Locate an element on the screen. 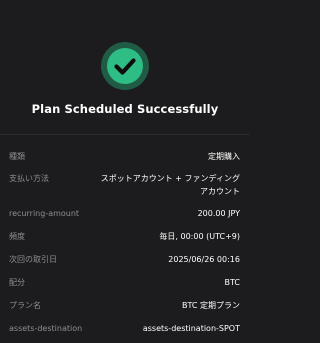 This screenshot has height=343, width=320. detail-label: 種類 is located at coordinates (17, 156).